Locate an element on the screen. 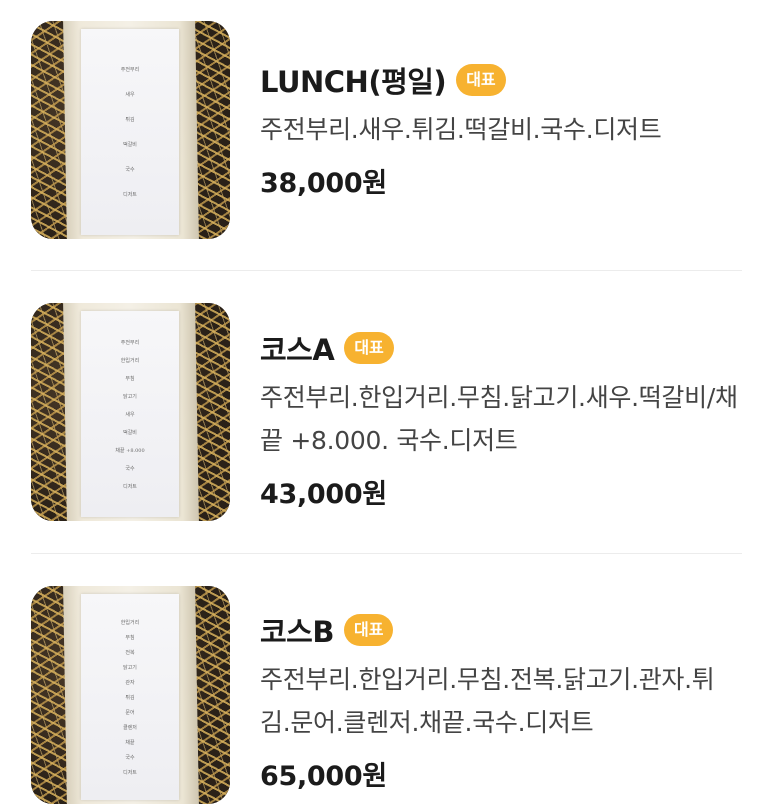  menu-card-line: 문어 is located at coordinates (130, 712).